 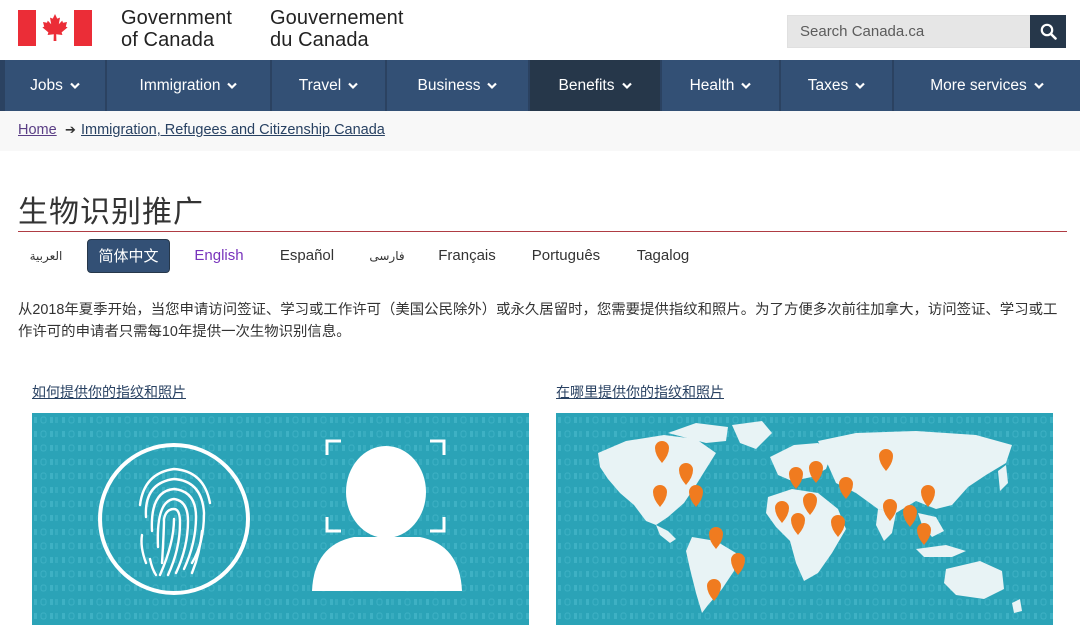 I want to click on nav-item-immigration: Immigration, so click(x=189, y=85).